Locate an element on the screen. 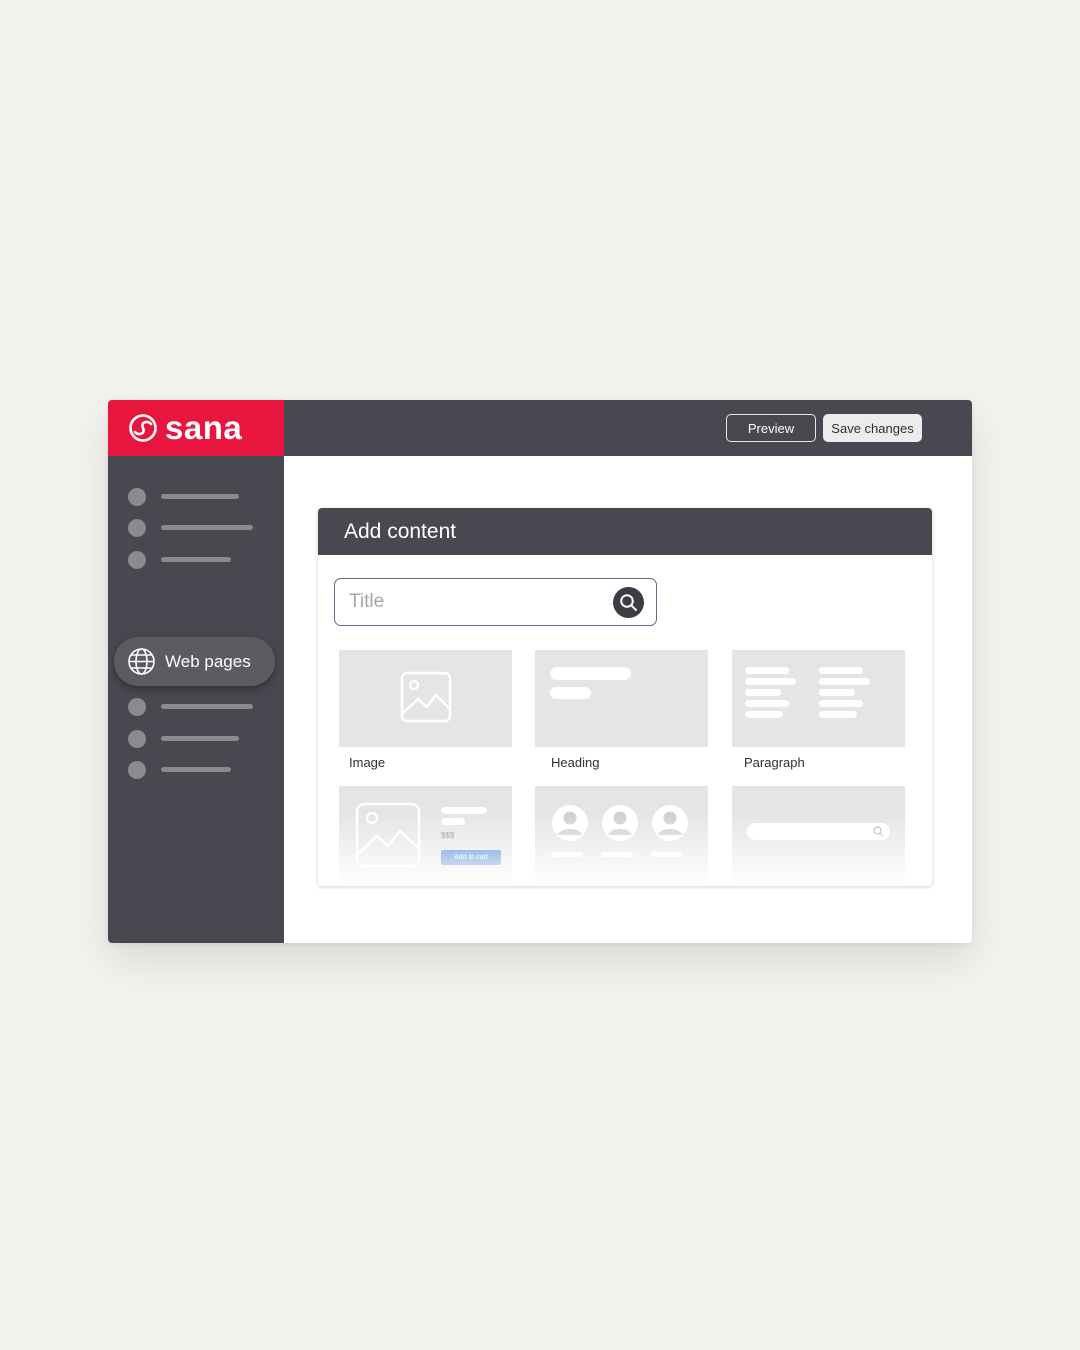 The width and height of the screenshot is (1080, 1350). product-price: $$$ is located at coordinates (448, 835).